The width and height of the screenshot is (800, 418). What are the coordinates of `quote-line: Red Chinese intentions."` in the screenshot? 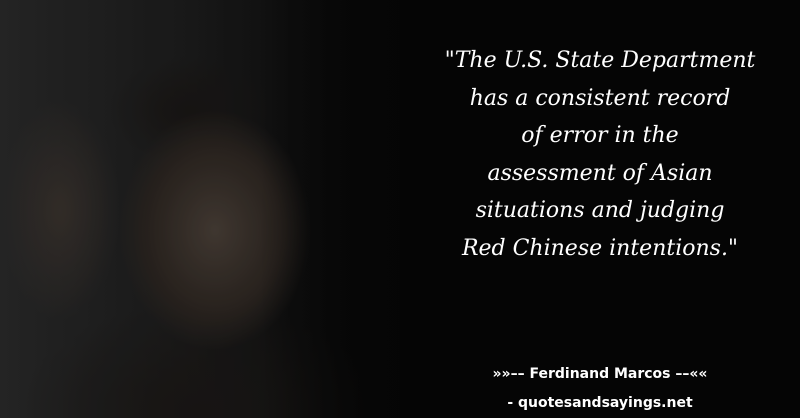 It's located at (600, 248).